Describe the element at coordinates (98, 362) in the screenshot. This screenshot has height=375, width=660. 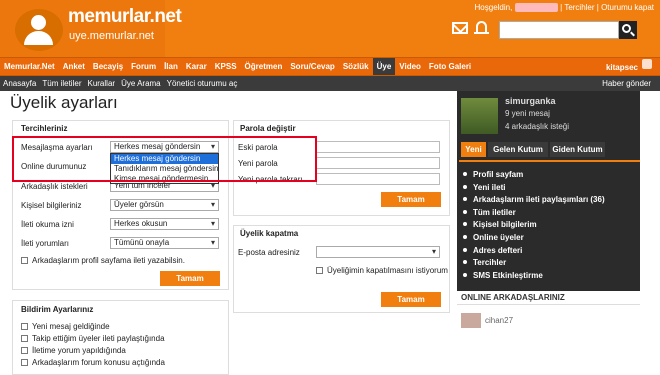
I see `notify-label: Arkadaşlarım forum konusu açtığında` at that location.